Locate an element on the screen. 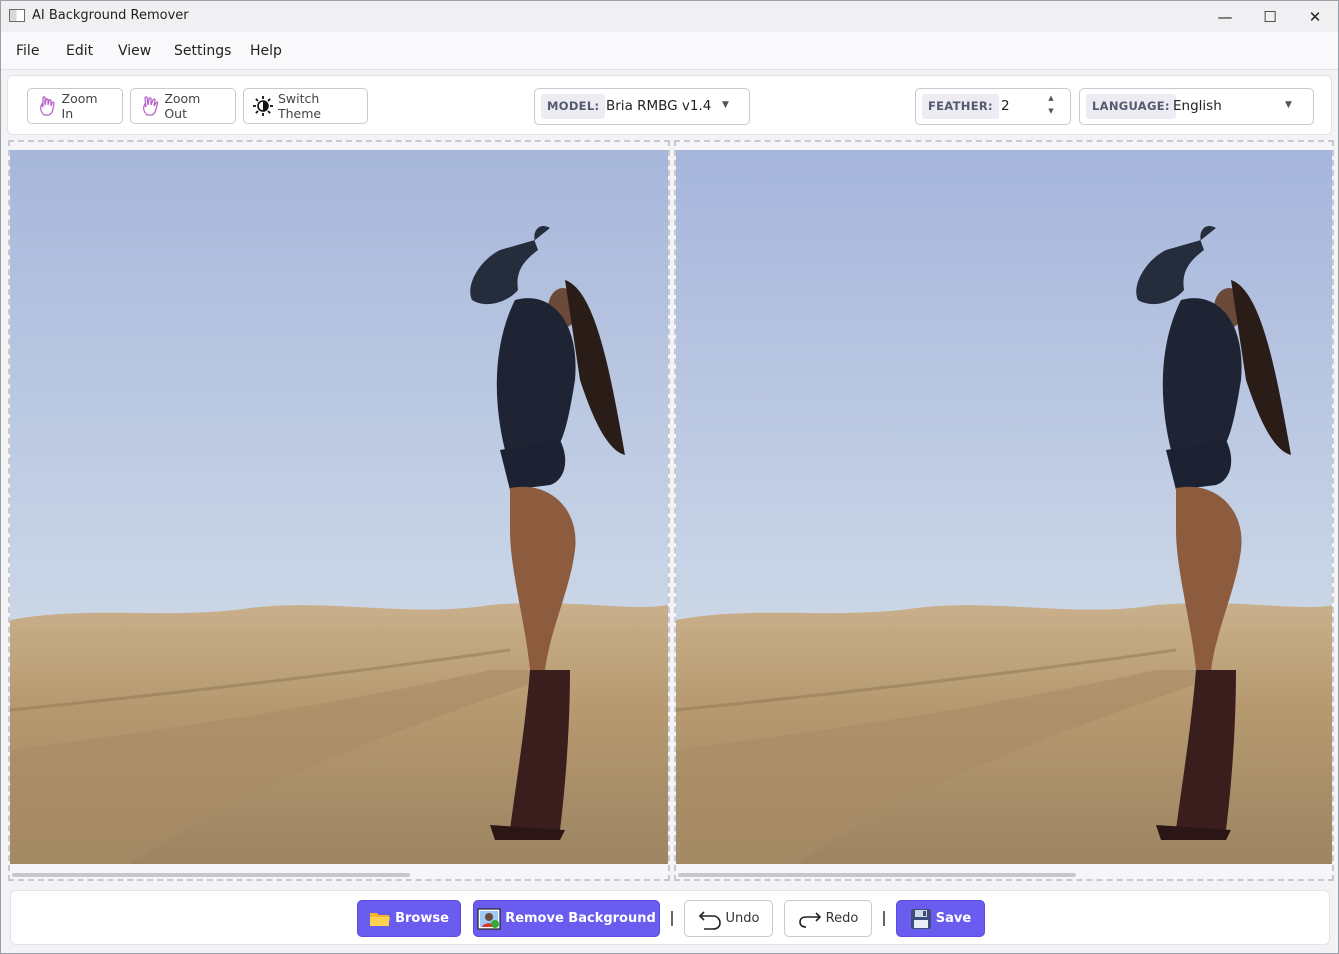 The height and width of the screenshot is (954, 1339). zoom-out-label: Zoom Out is located at coordinates (182, 106).